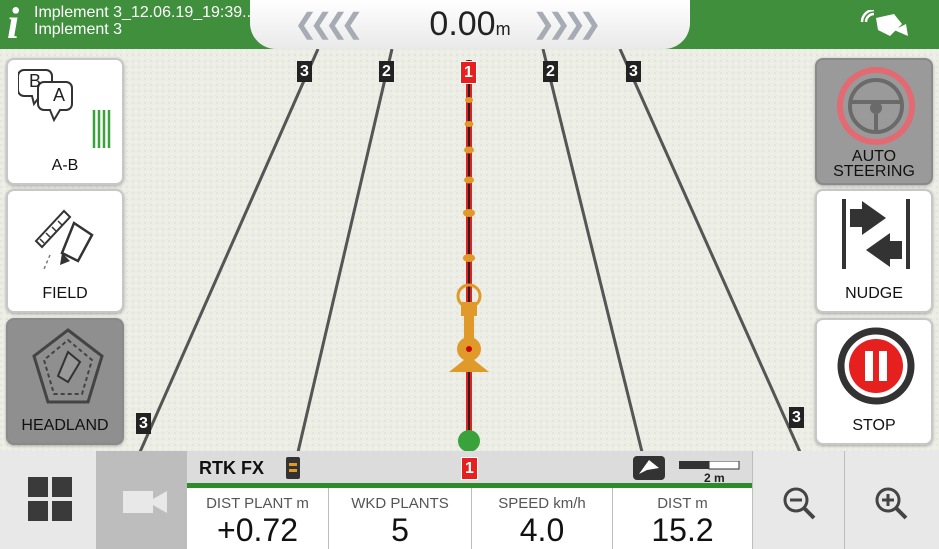 This screenshot has height=549, width=939. I want to click on steering-wheel-icon, so click(876, 106).